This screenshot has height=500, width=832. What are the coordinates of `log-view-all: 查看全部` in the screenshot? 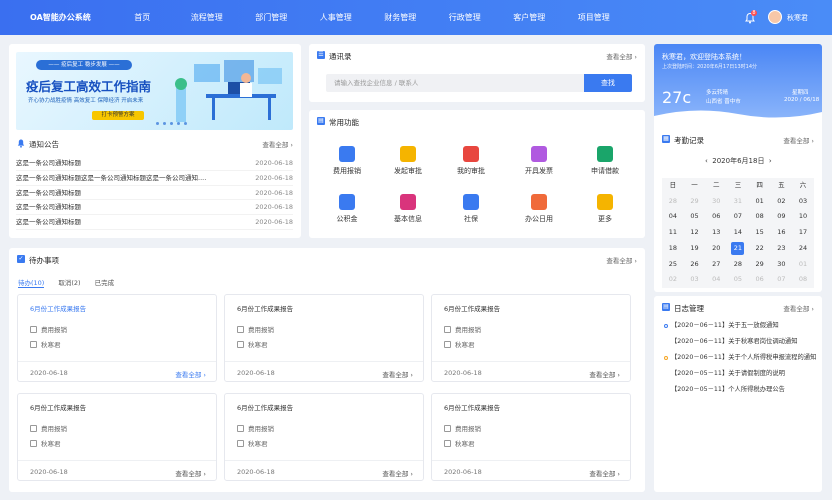 It's located at (798, 308).